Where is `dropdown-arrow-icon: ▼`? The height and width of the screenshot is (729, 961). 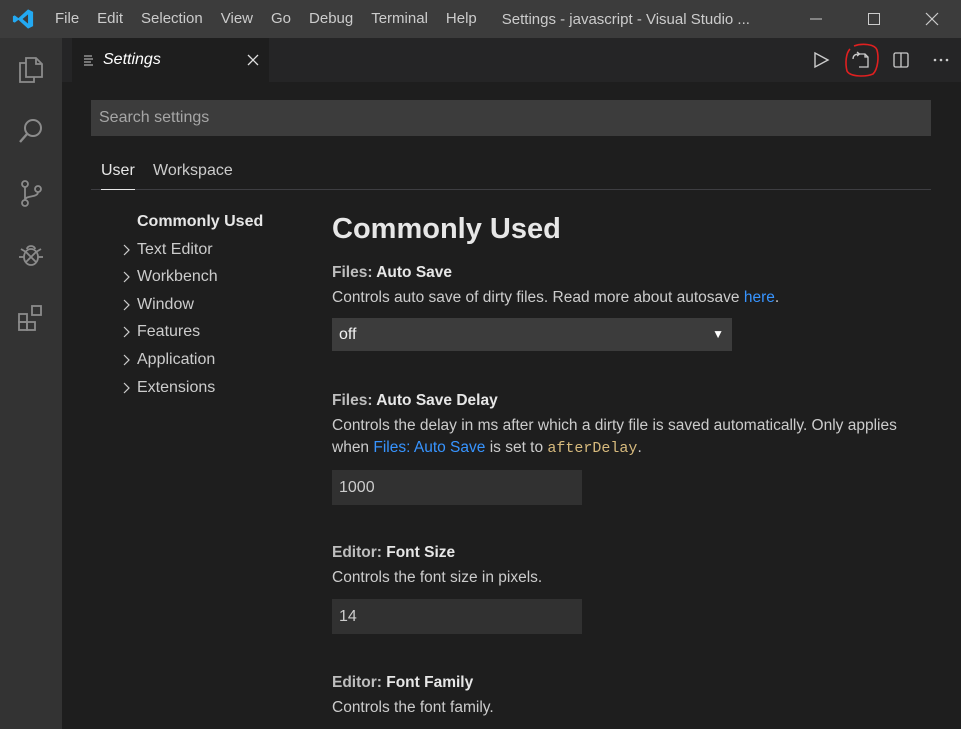 dropdown-arrow-icon: ▼ is located at coordinates (718, 334).